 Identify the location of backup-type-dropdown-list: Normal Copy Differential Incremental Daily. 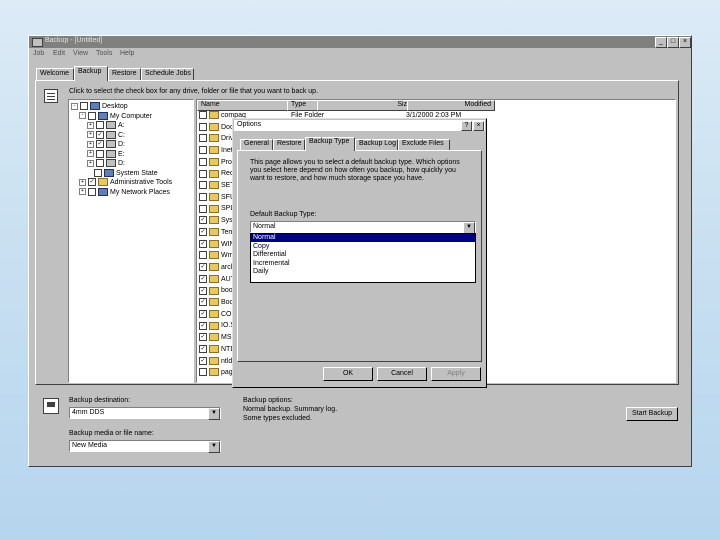
(363, 258).